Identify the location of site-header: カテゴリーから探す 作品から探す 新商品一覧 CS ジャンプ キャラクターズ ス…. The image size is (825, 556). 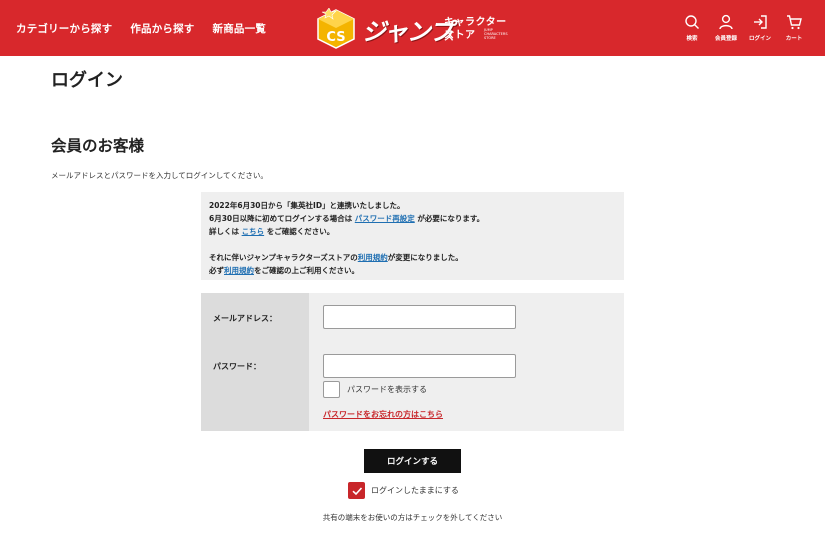
(412, 28).